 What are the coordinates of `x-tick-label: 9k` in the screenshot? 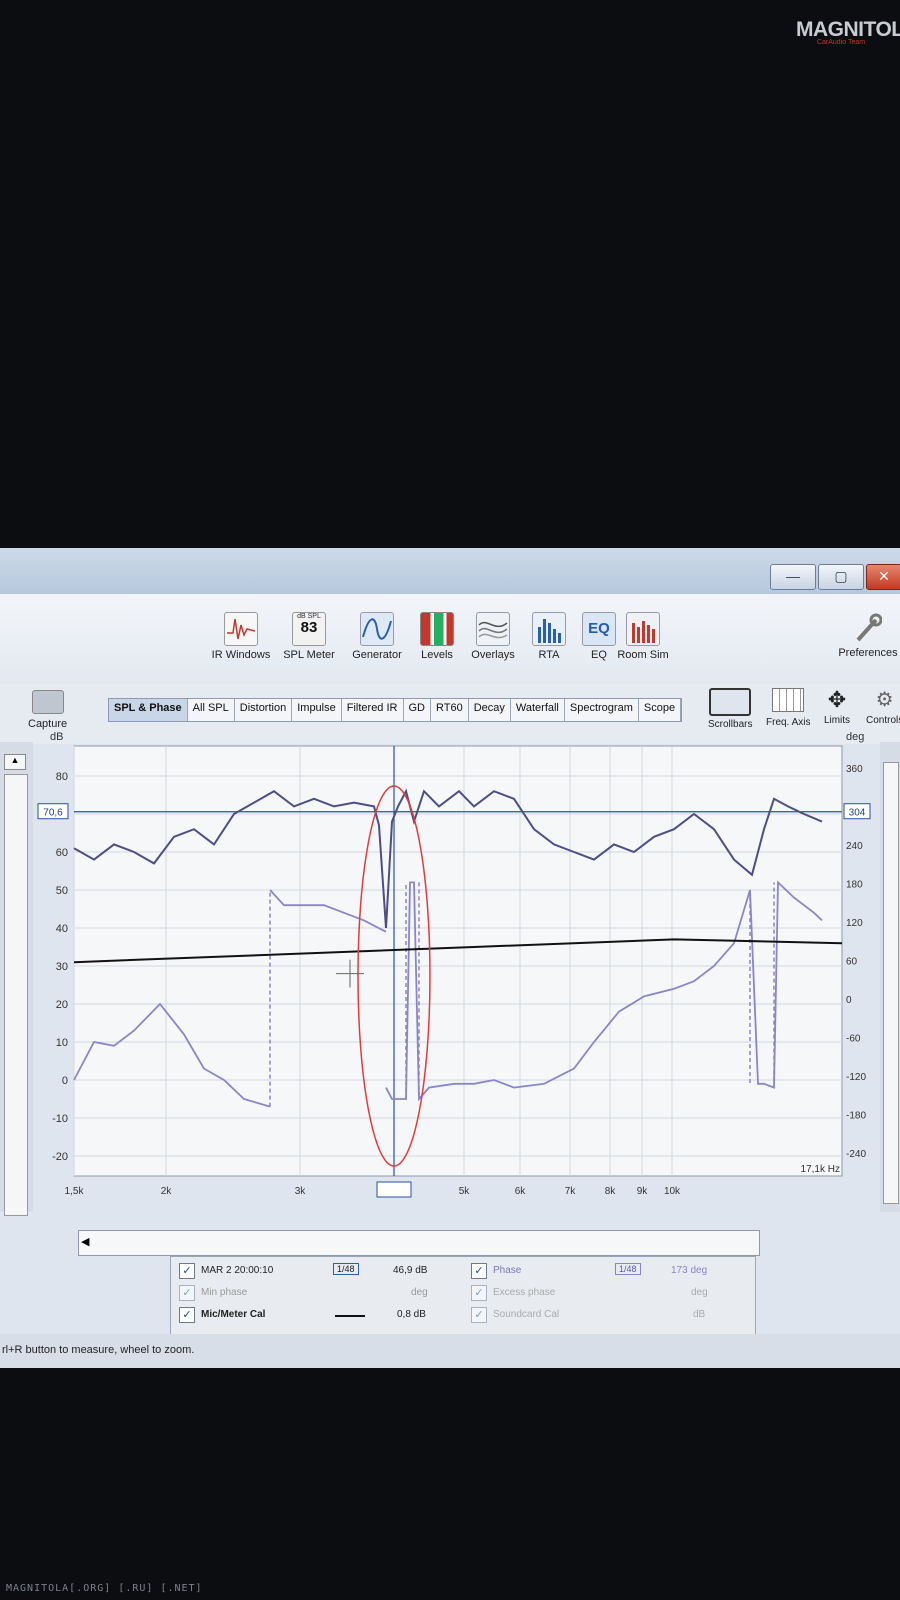 It's located at (643, 1191).